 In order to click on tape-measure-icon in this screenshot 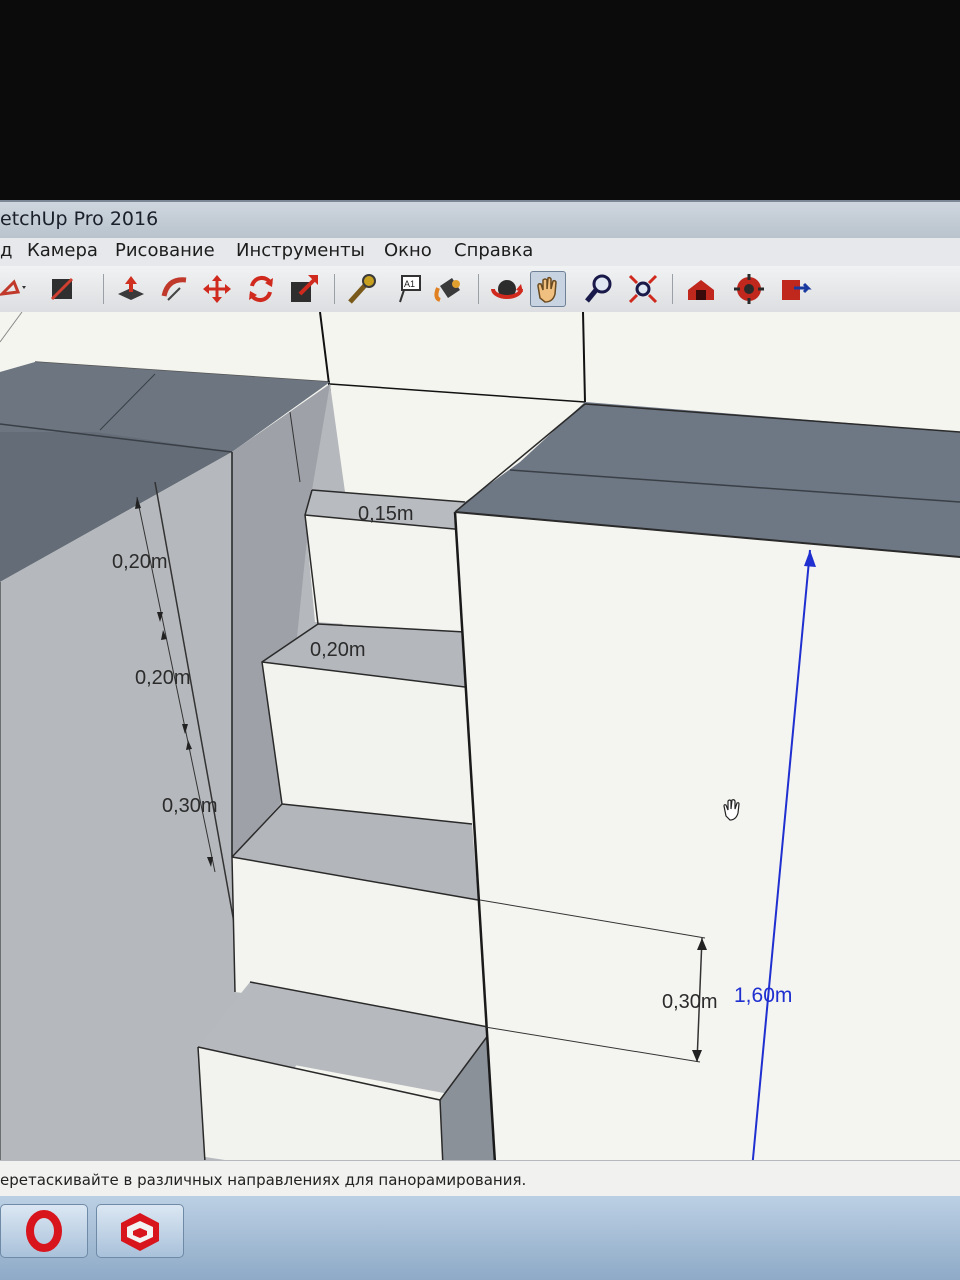, I will do `click(361, 289)`.